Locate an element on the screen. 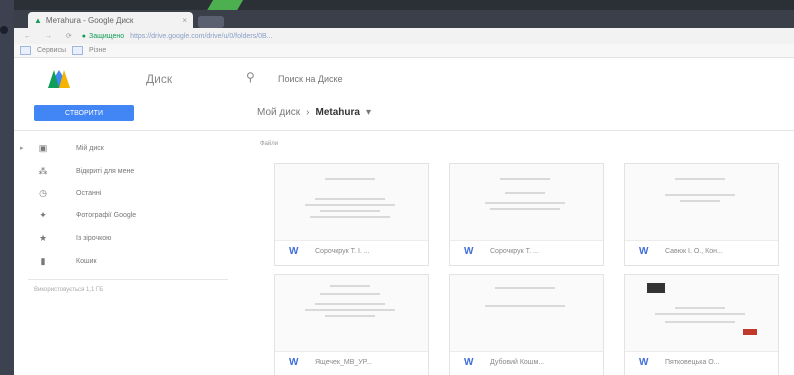 The width and height of the screenshot is (794, 375). clock-icon: ◷ is located at coordinates (43, 192).